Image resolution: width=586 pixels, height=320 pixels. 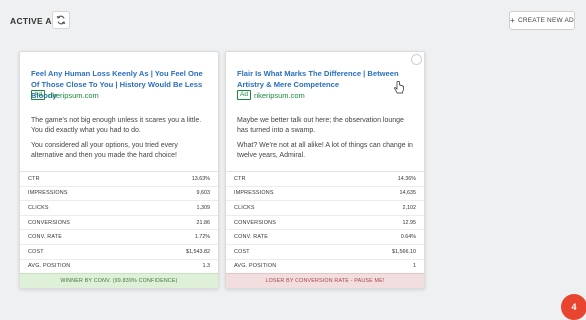 I want to click on pointer-cursor-icon, so click(x=399, y=87).